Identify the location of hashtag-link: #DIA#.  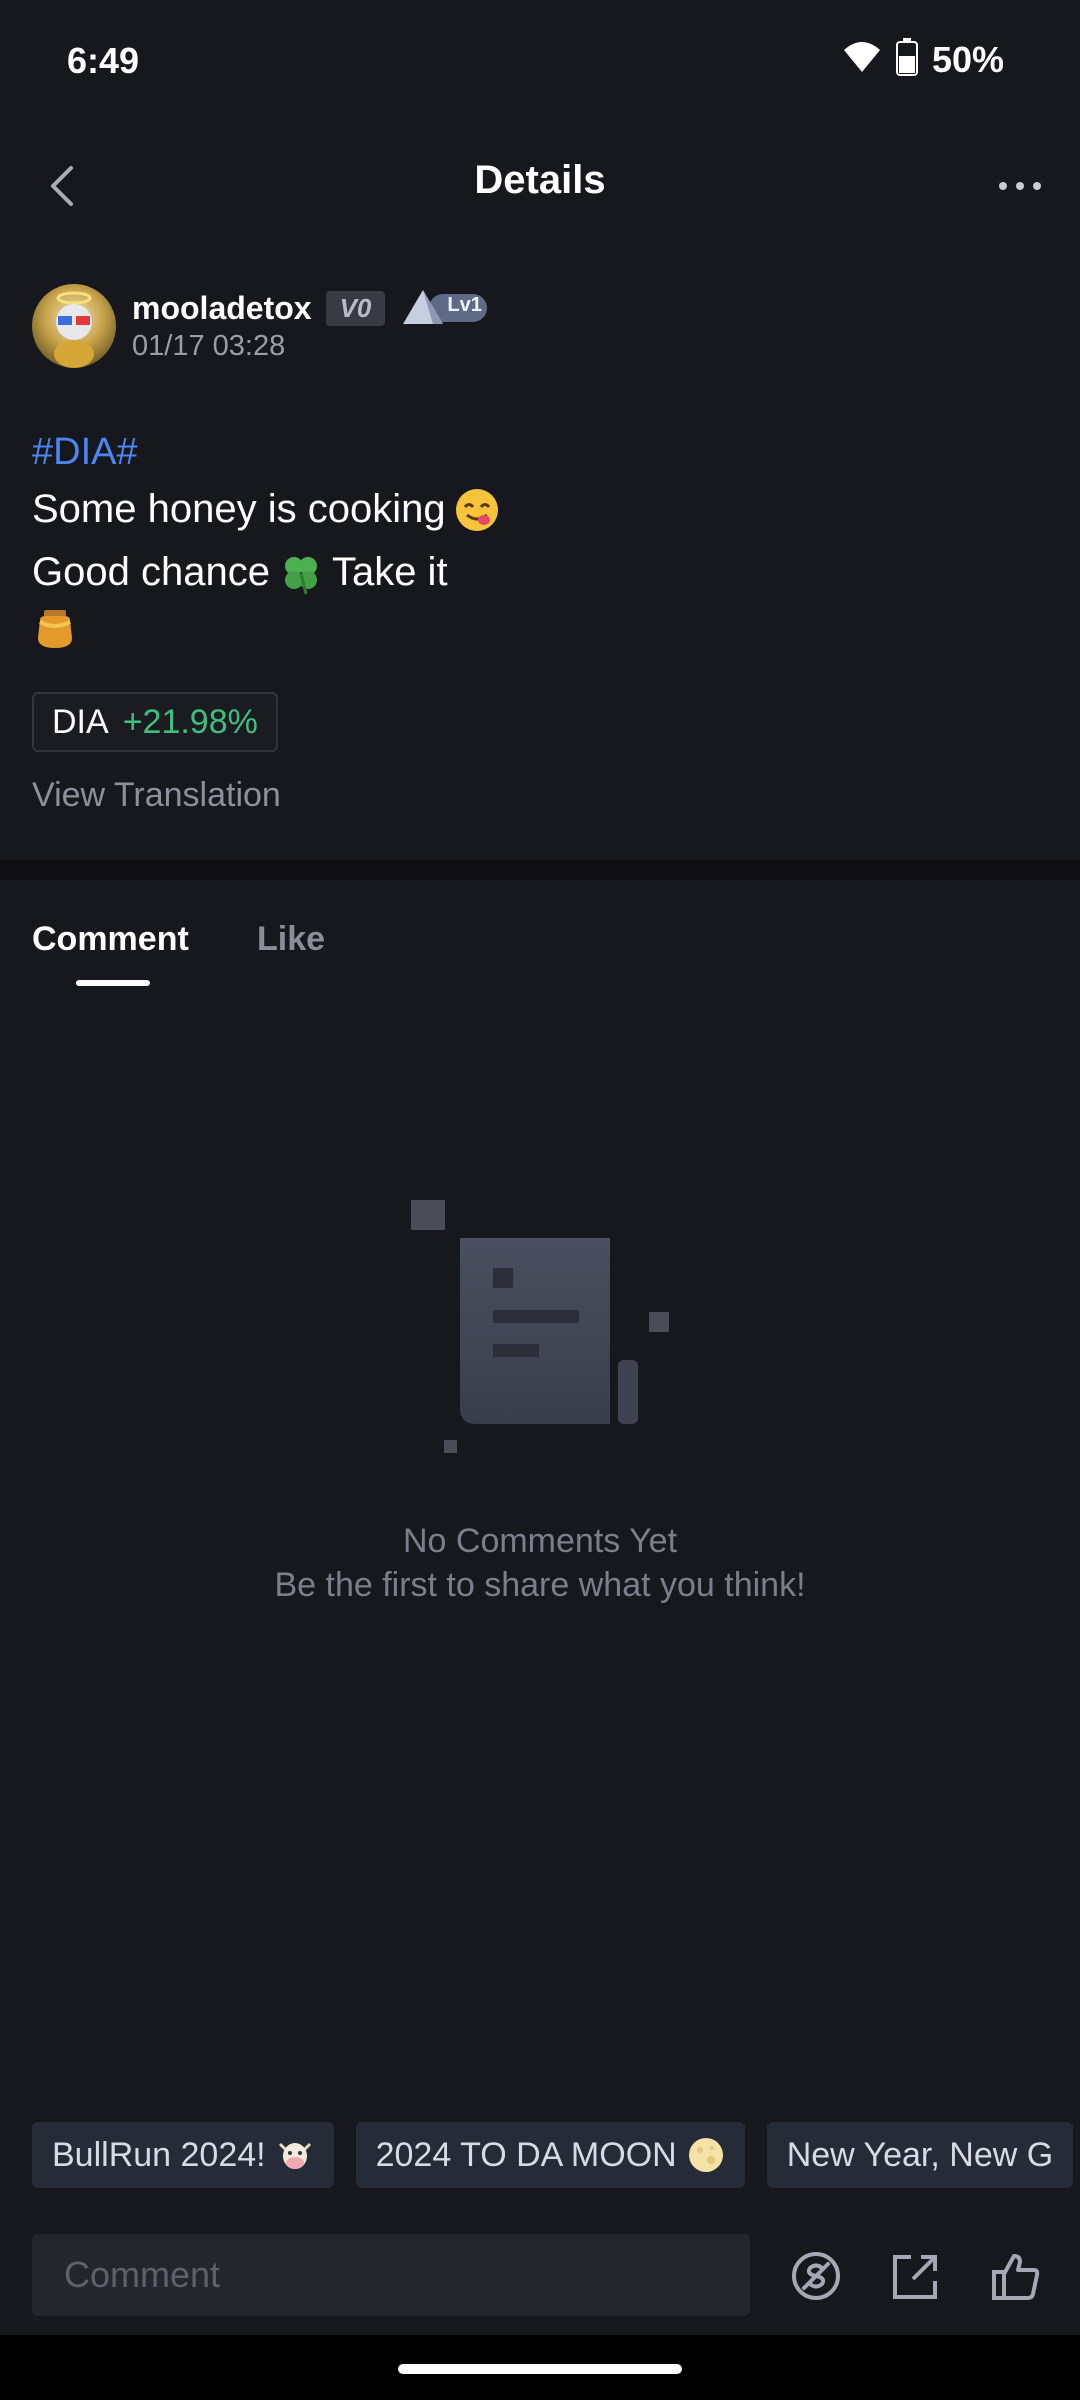
(540, 452).